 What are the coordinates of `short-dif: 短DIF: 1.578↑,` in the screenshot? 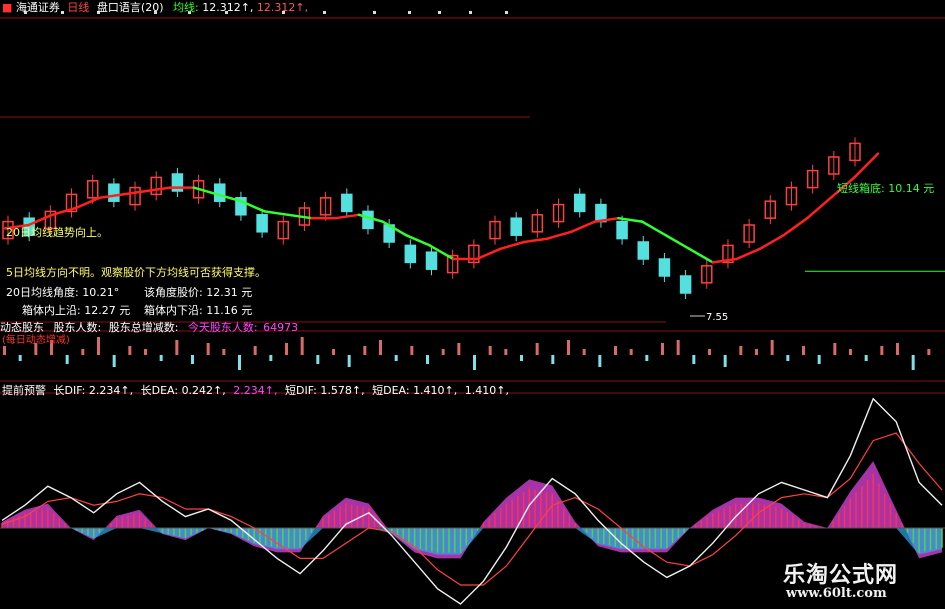 It's located at (325, 390).